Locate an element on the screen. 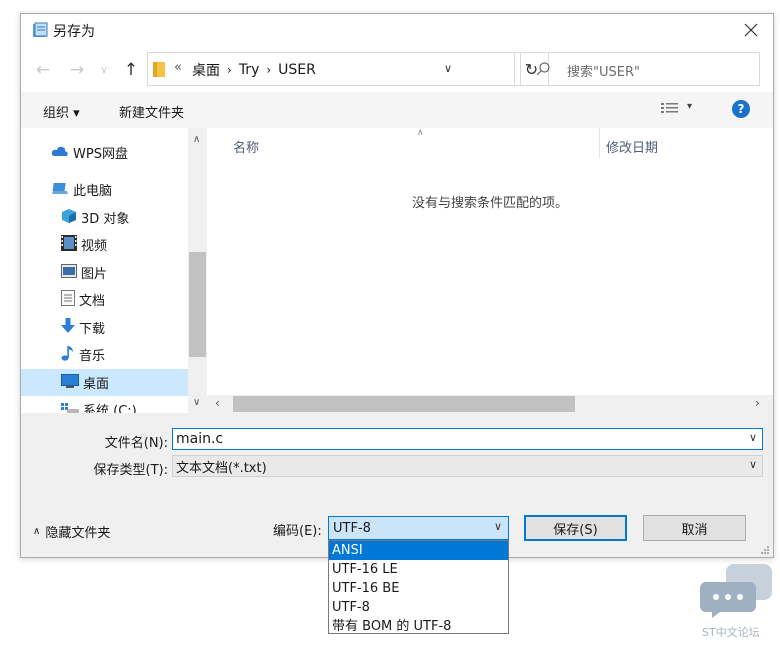 This screenshot has height=648, width=780. filename-value: main.c is located at coordinates (200, 439).